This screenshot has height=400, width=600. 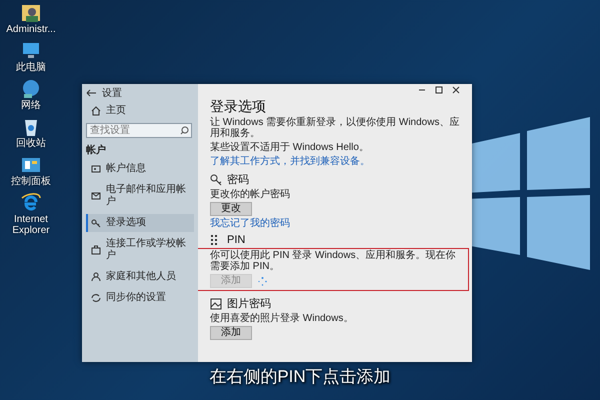 I want to click on desktop-icon-label: 控制面板, so click(x=31, y=181).